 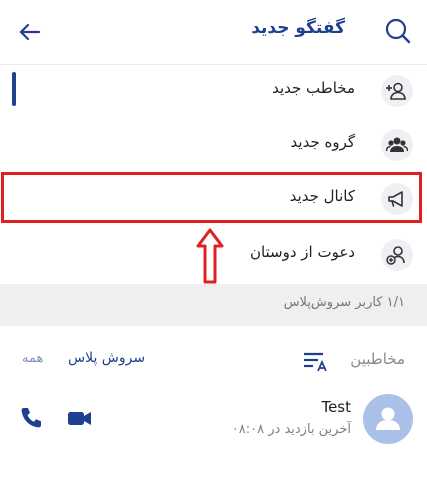 I want to click on person-icon, so click(x=388, y=418).